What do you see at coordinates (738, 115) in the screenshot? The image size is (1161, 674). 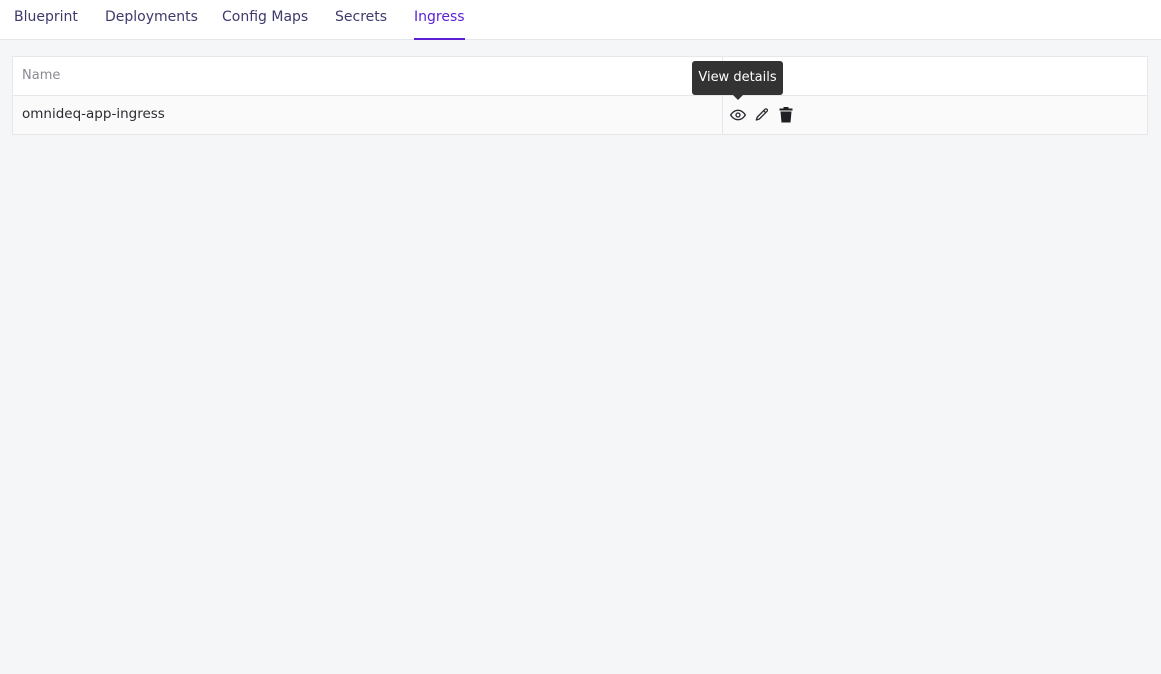 I see `eye-icon` at bounding box center [738, 115].